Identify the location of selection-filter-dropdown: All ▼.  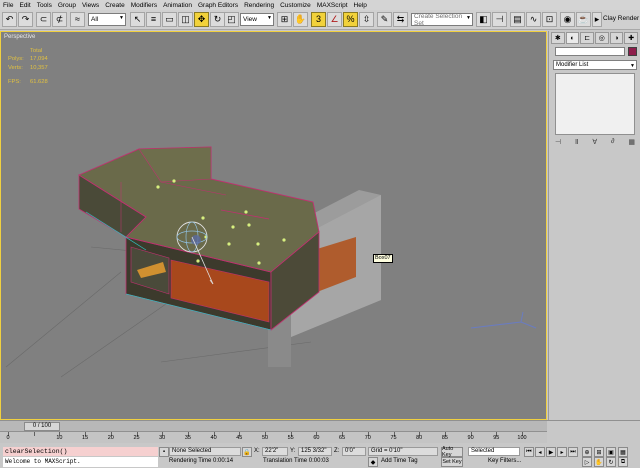
(107, 19).